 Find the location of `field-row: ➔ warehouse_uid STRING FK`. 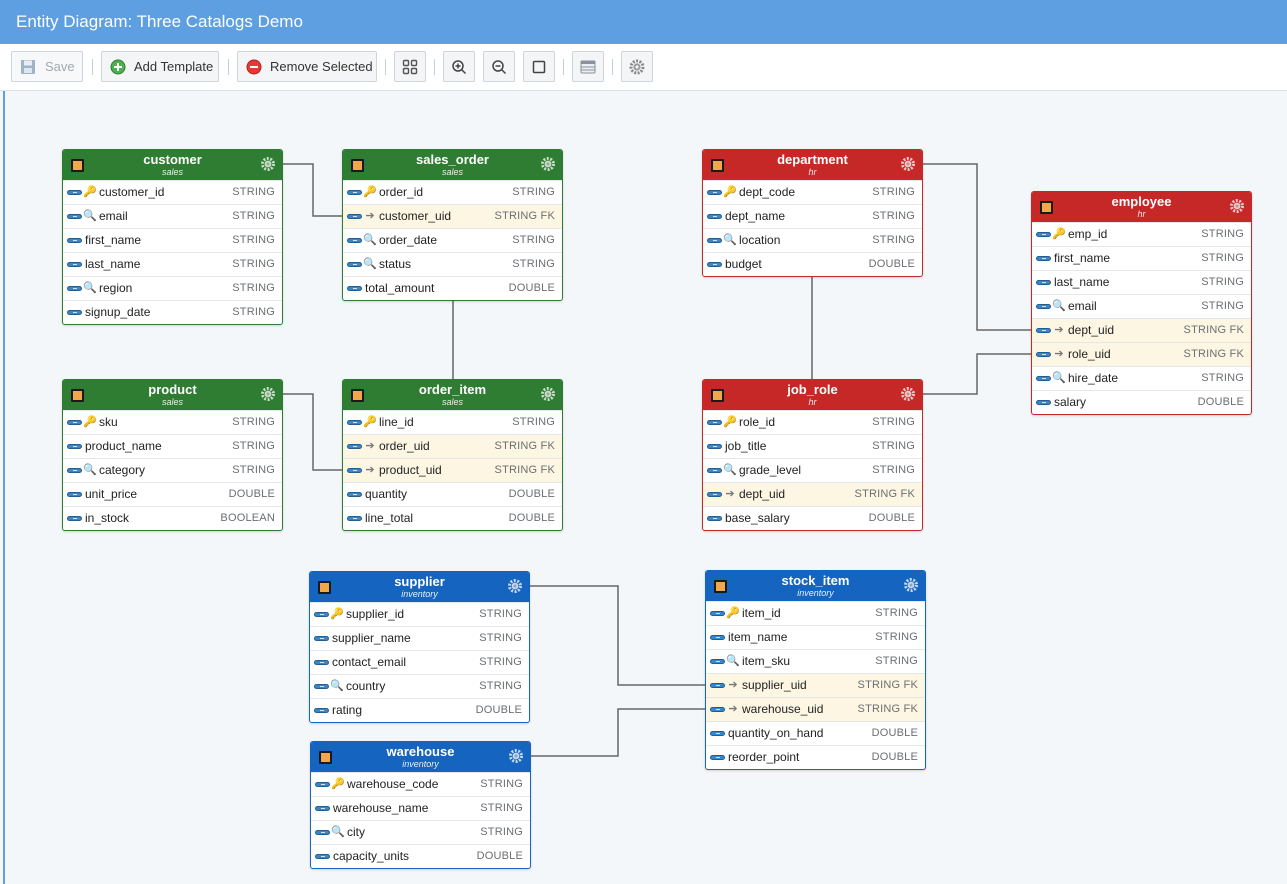

field-row: ➔ warehouse_uid STRING FK is located at coordinates (815, 709).